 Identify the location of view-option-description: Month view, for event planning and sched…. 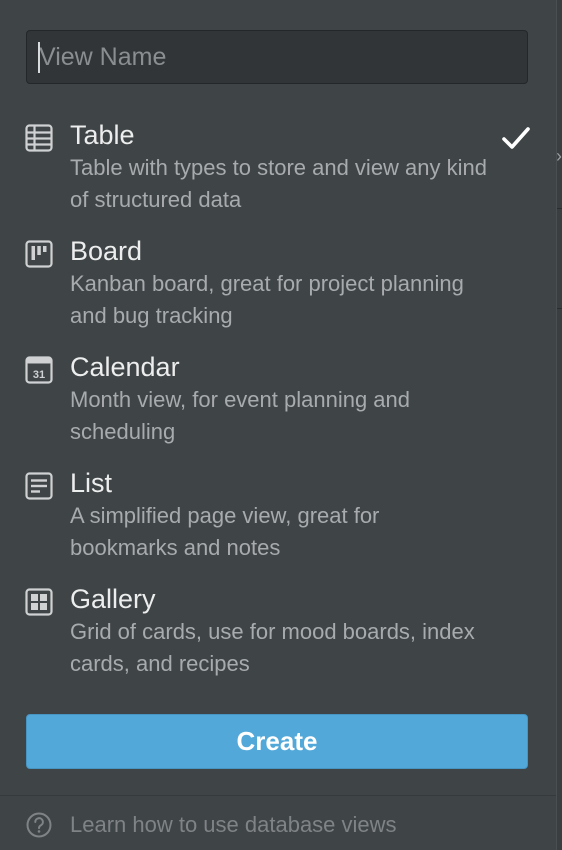
(240, 415).